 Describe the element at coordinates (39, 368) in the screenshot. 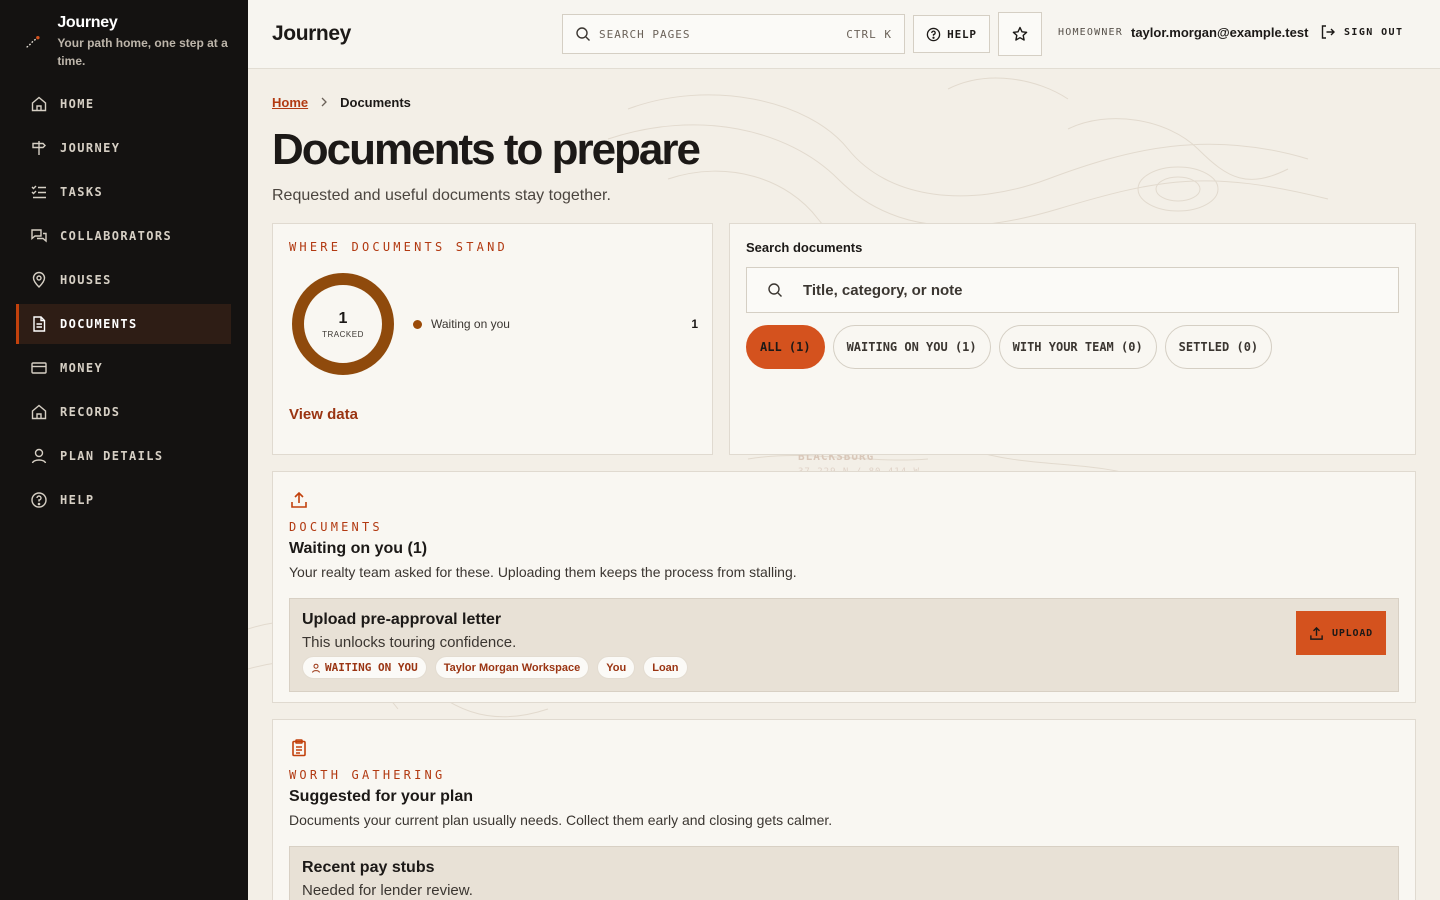

I see `credit-card-icon` at that location.